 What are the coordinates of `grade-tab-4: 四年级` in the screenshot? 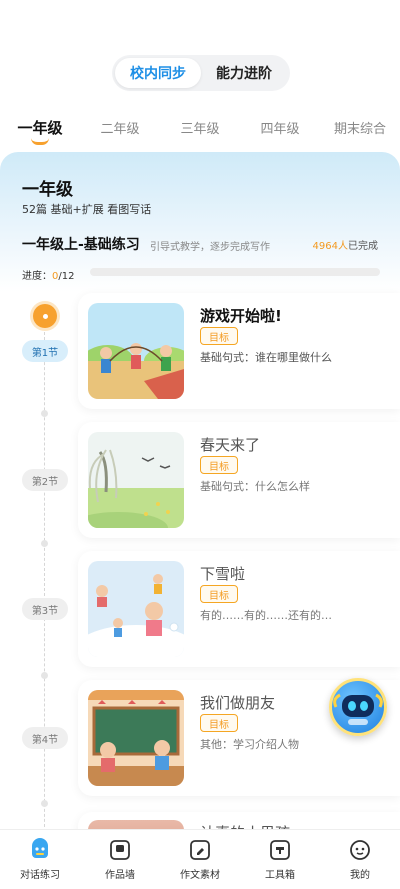 It's located at (280, 130).